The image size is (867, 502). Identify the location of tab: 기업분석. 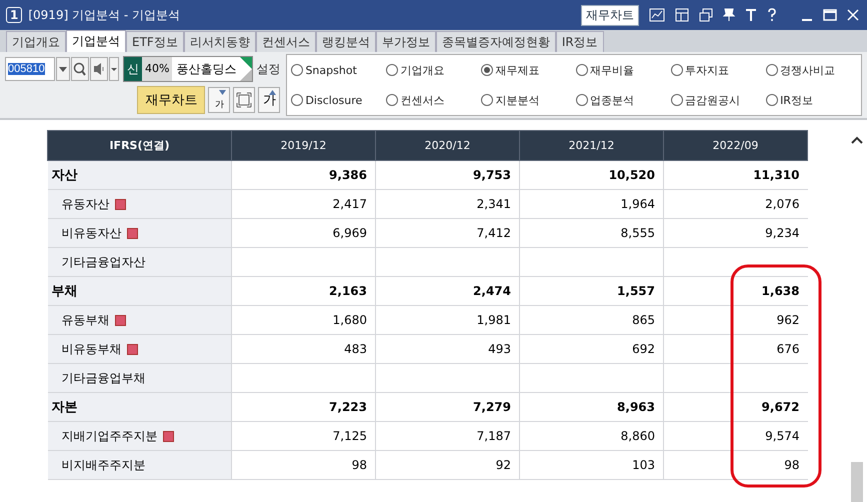
(96, 41).